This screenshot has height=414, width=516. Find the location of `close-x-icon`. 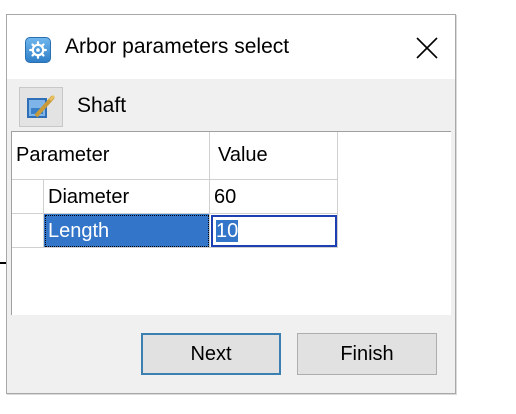

close-x-icon is located at coordinates (427, 48).